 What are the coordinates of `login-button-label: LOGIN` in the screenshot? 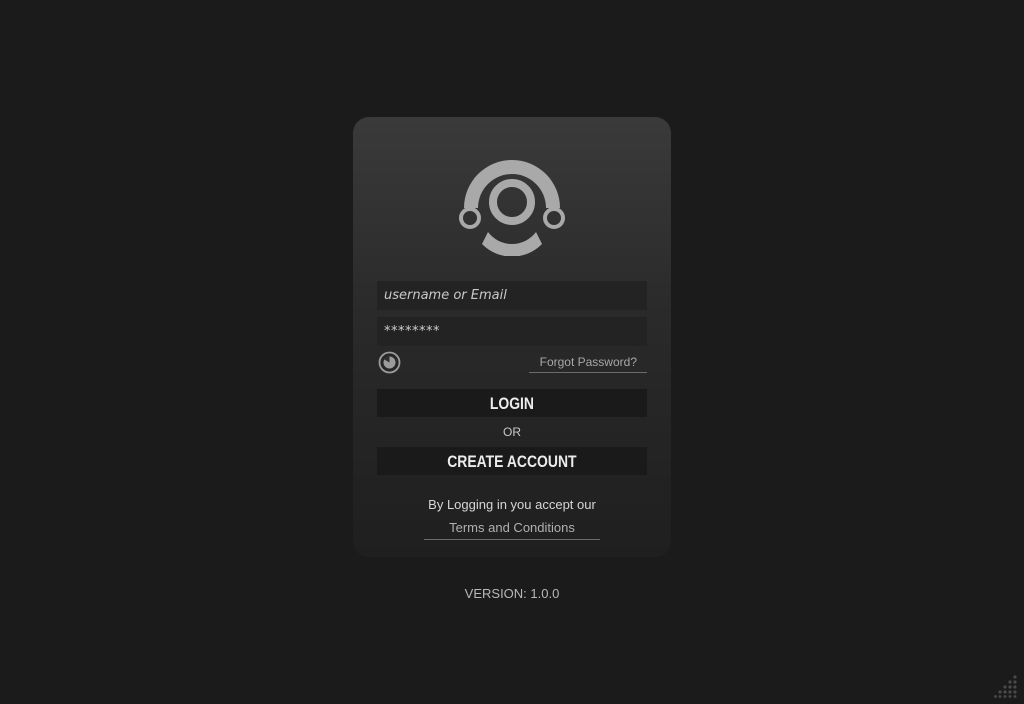 It's located at (512, 403).